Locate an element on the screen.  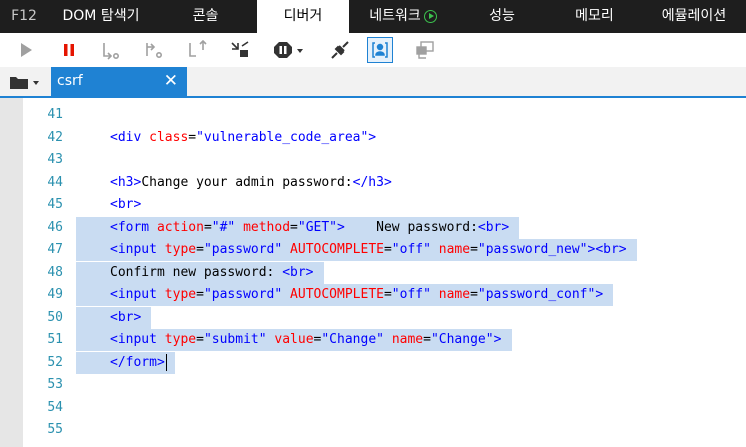
tab-network: 네트워크 is located at coordinates (403, 16).